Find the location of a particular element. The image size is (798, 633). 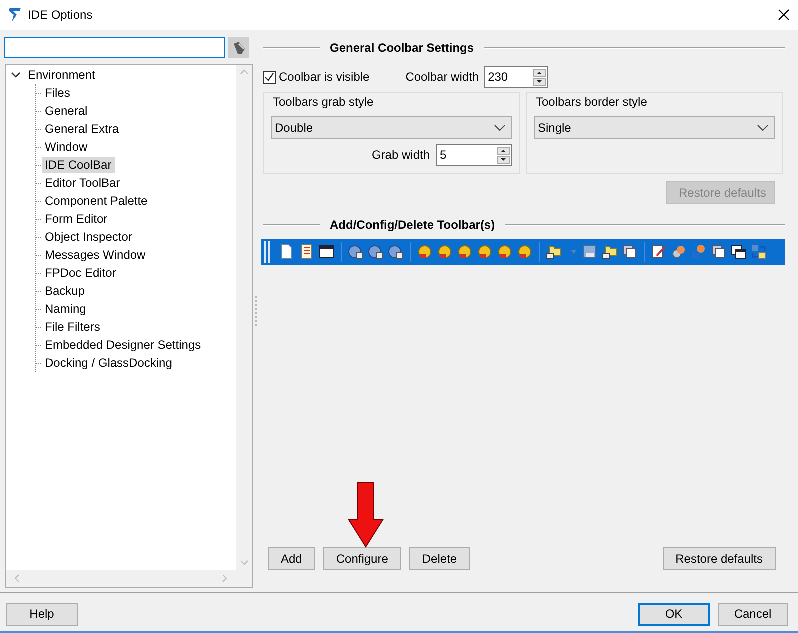

search-field is located at coordinates (114, 47).